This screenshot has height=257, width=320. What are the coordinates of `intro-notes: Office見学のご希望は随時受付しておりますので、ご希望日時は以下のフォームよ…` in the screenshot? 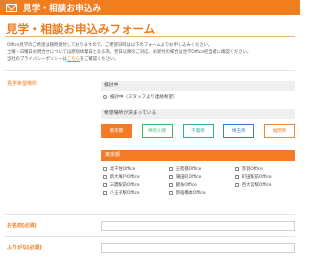 It's located at (151, 53).